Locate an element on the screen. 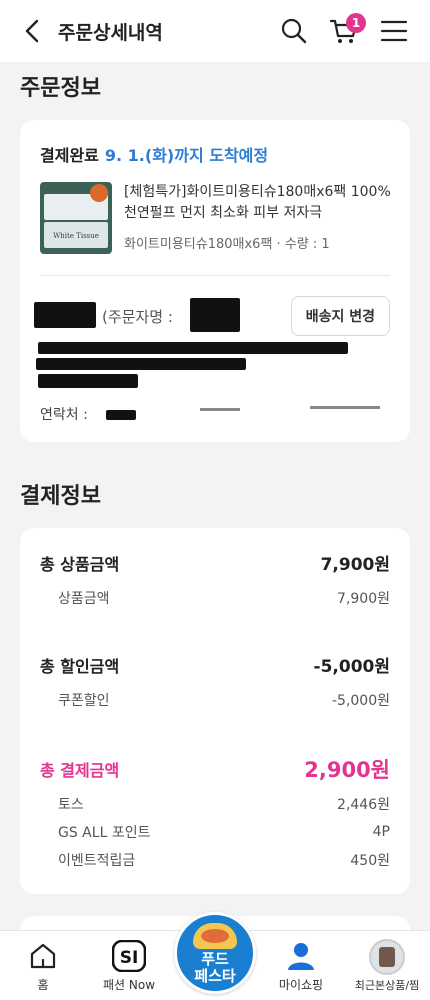 The width and height of the screenshot is (430, 1000). coupon-discount-row: 쿠폰할인 -5,000원 is located at coordinates (215, 700).